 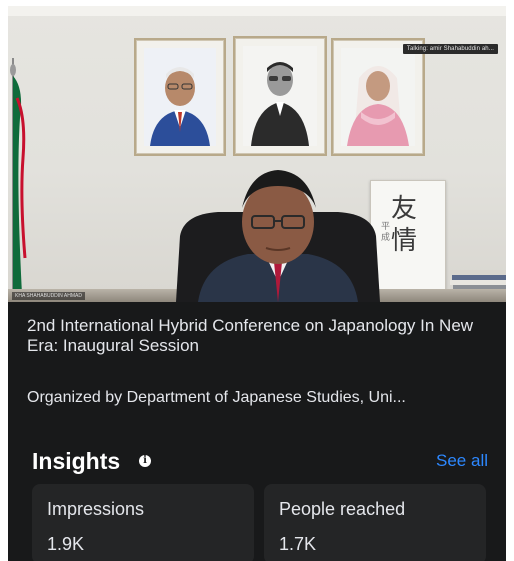 I want to click on people-reached-card: People reached 1.7K, so click(x=375, y=522).